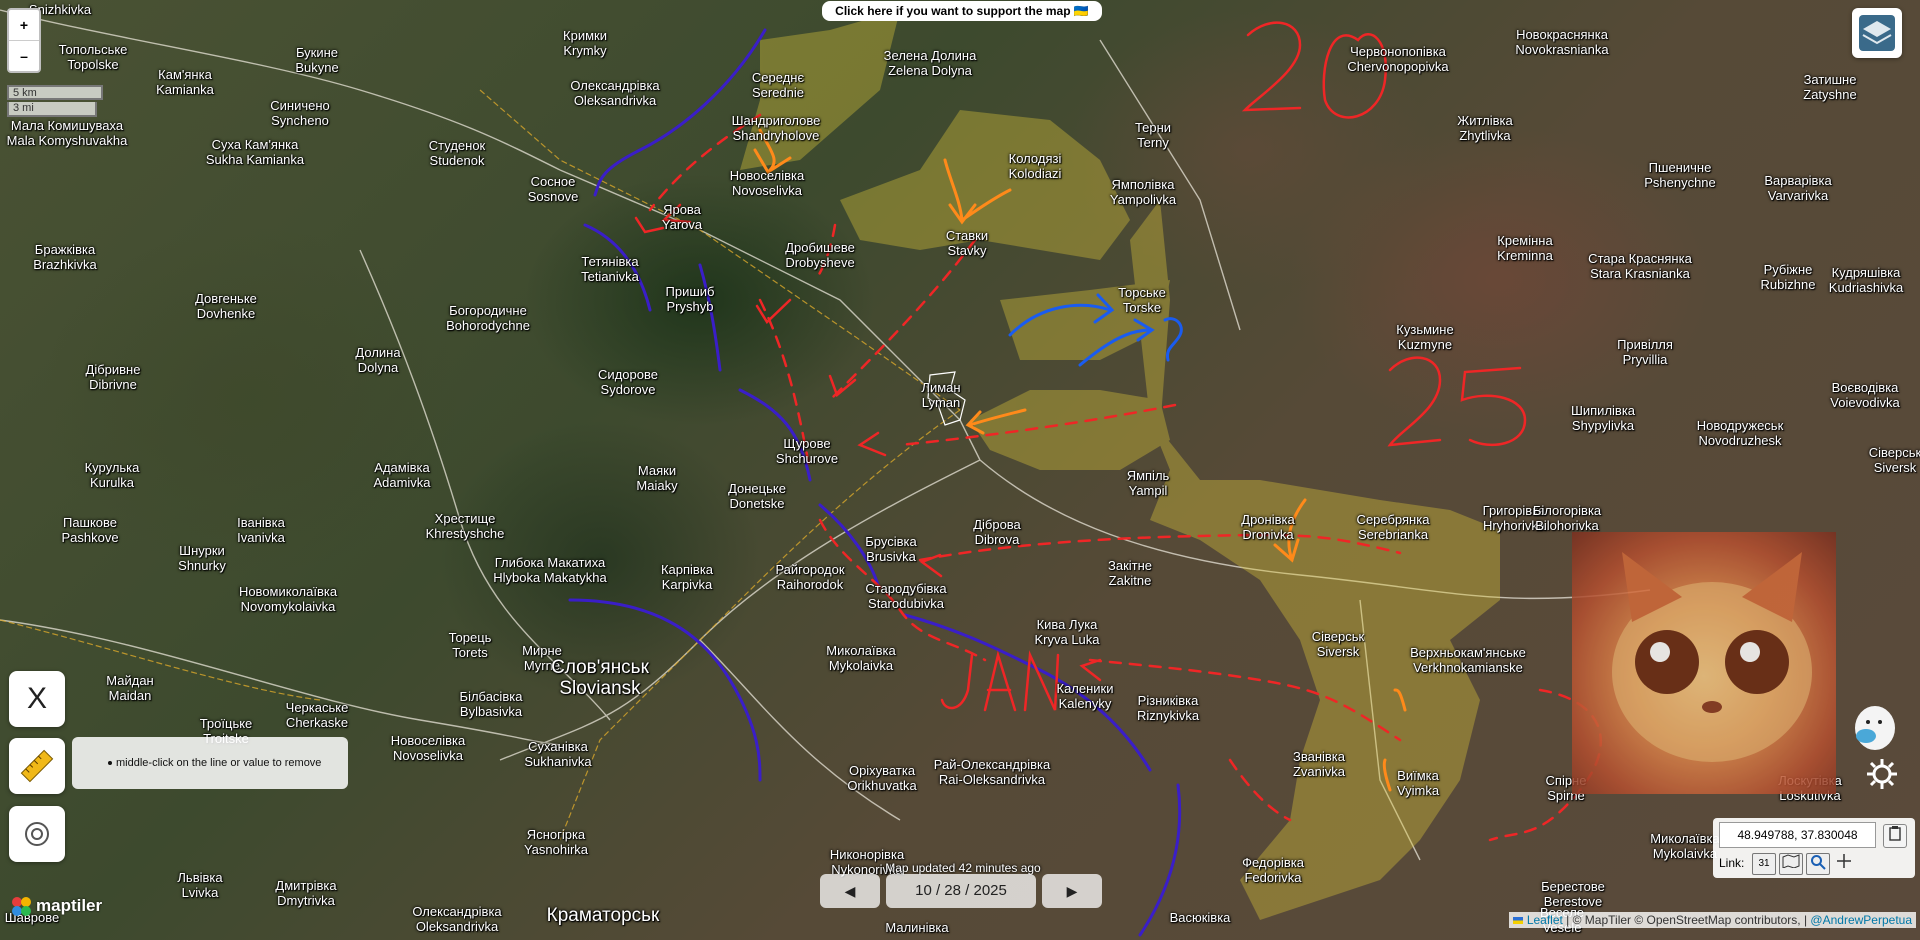 The image size is (1920, 940). I want to click on calendar-link-button: 31, so click(1764, 864).